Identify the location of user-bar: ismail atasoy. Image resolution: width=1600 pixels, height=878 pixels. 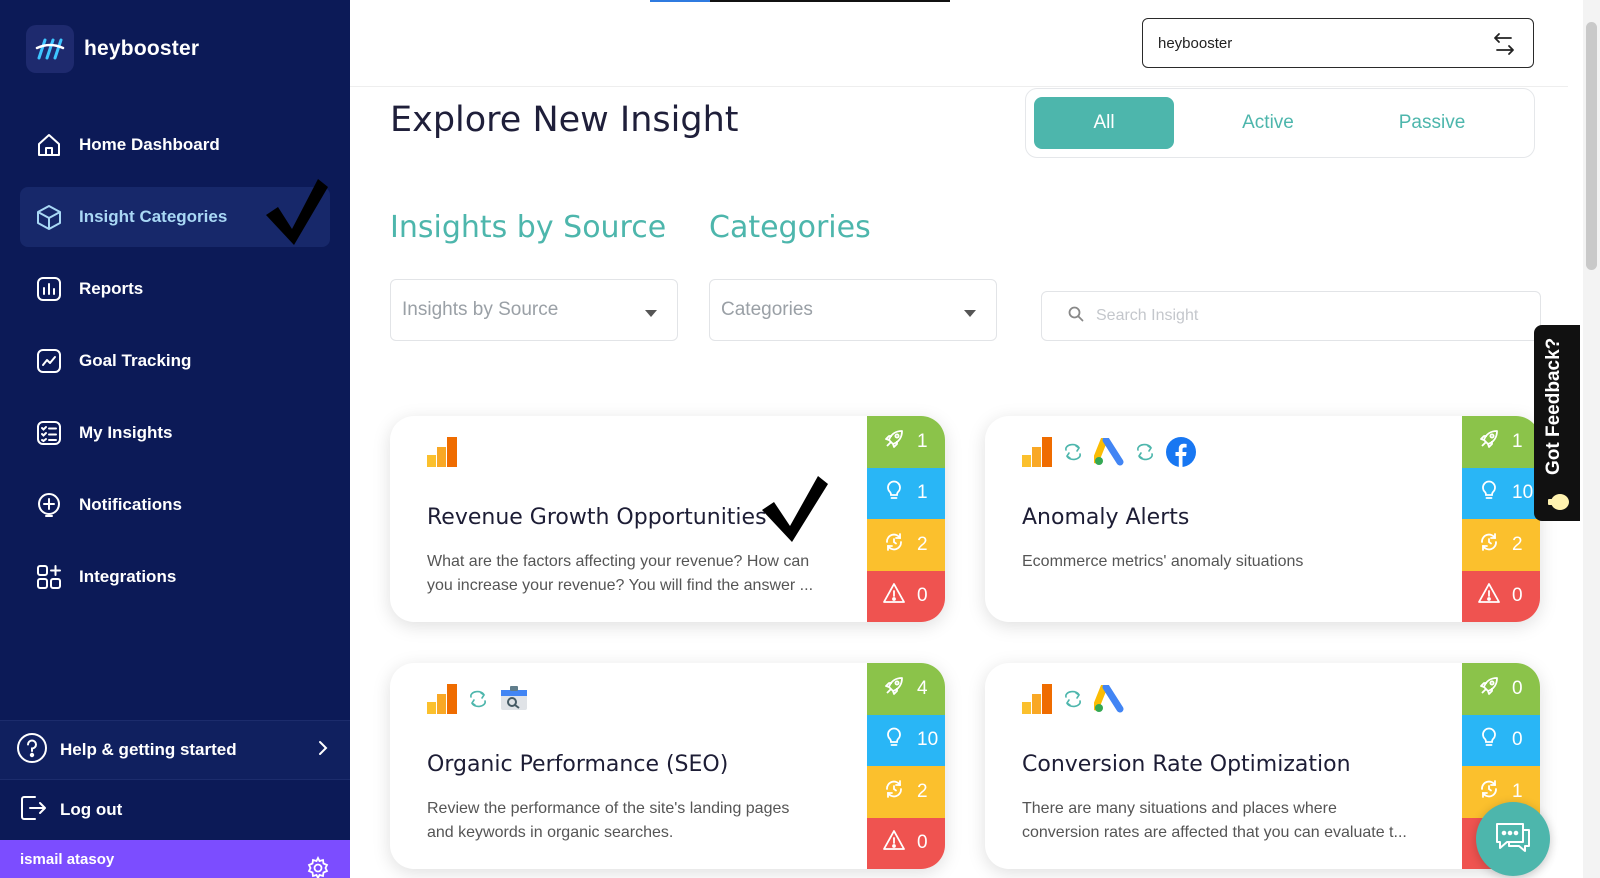
(175, 859).